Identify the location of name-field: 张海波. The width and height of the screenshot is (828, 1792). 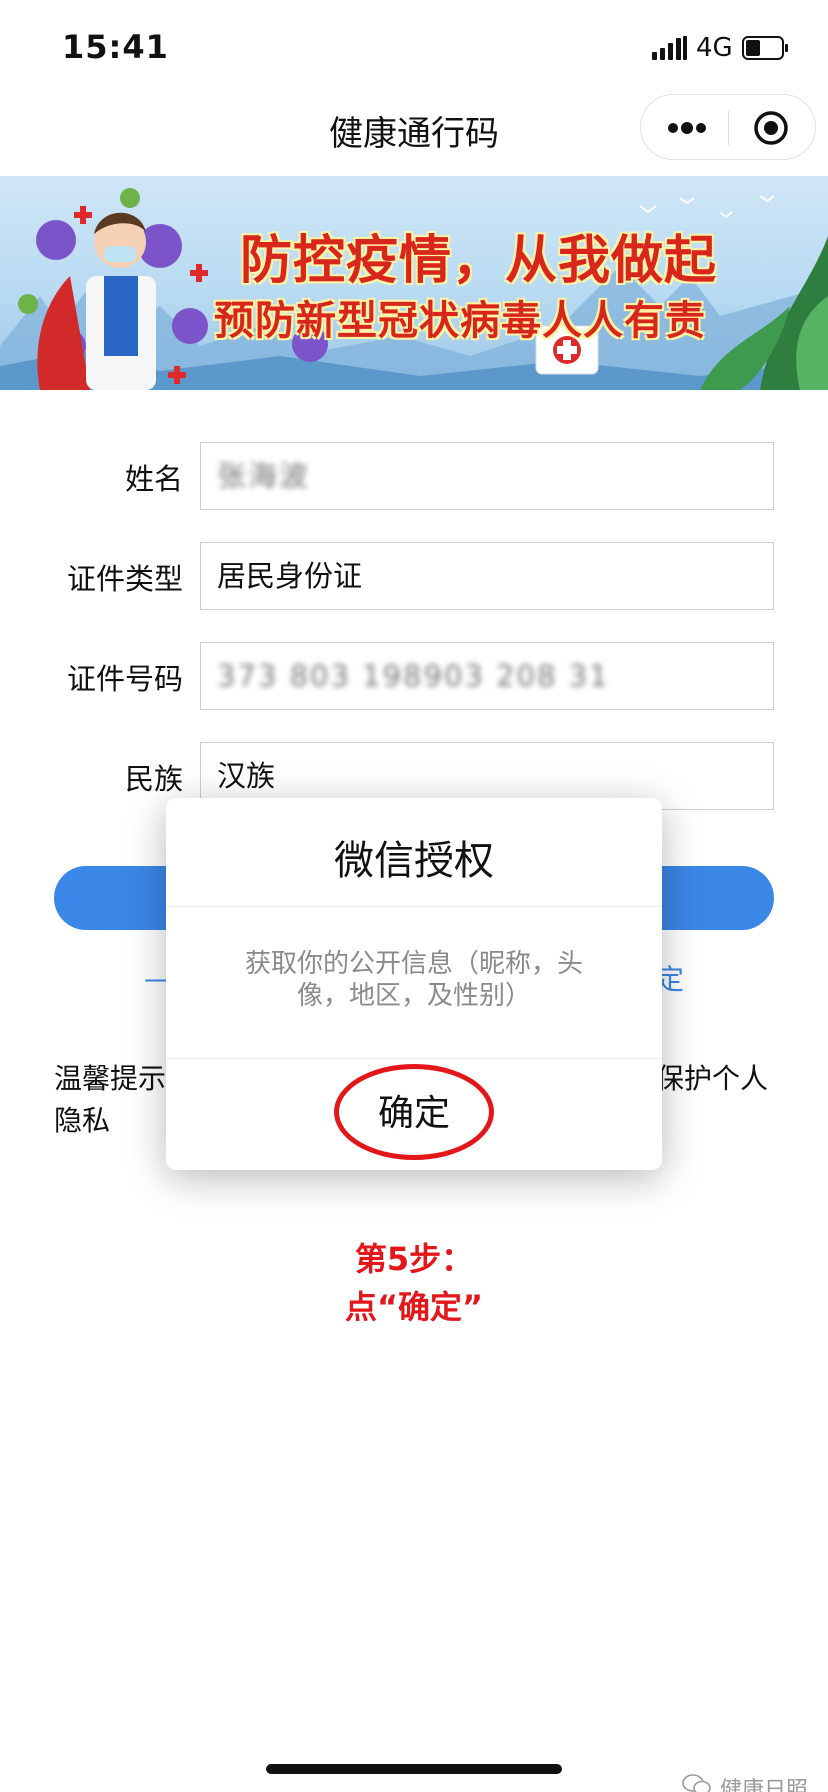
(487, 476).